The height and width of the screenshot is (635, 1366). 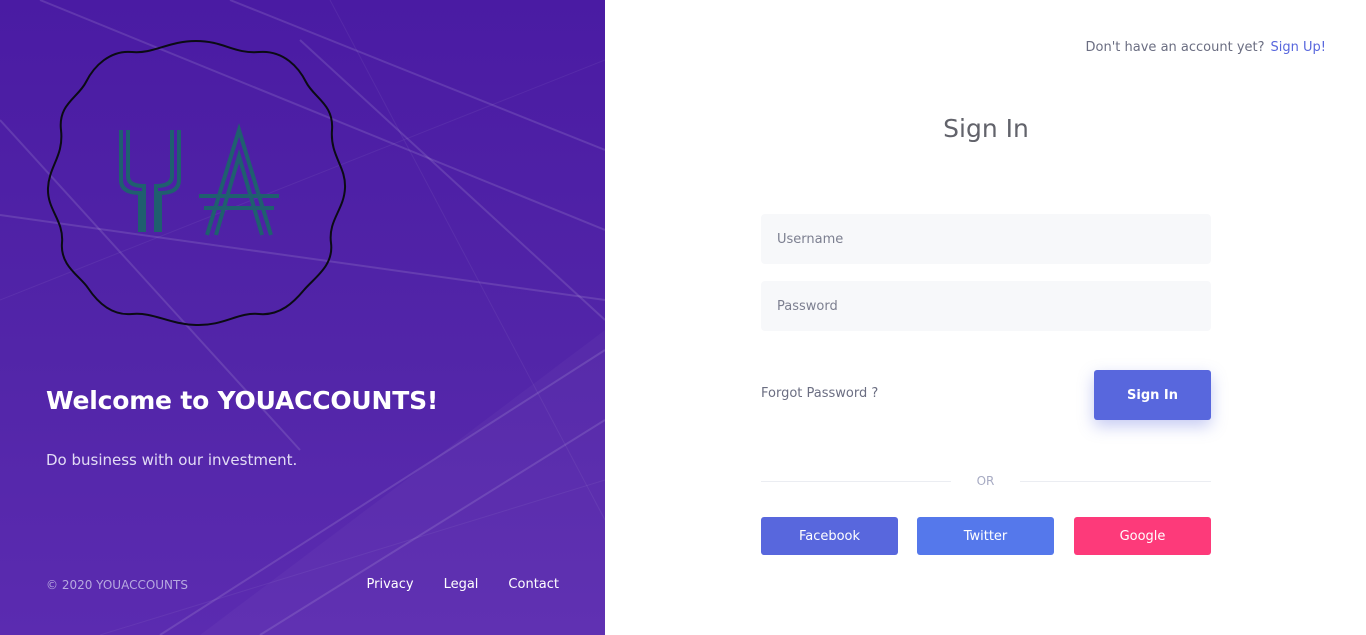 I want to click on username-input, so click(x=986, y=239).